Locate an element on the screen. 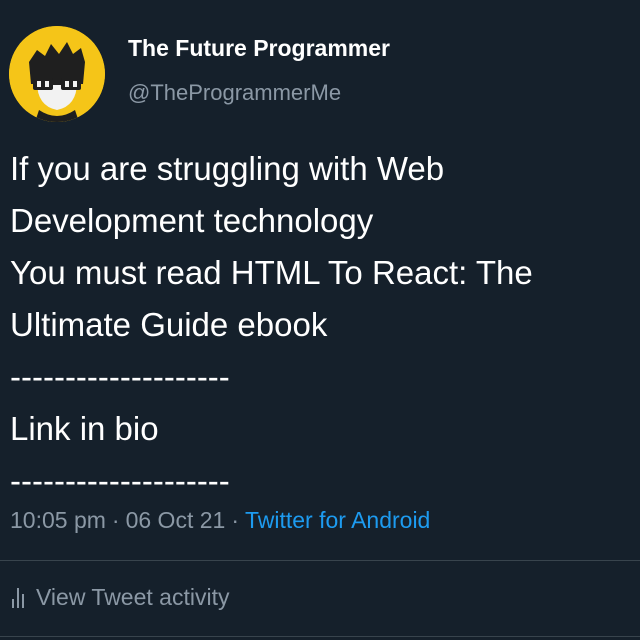  view-tweet-activity-button: View Tweet activity is located at coordinates (120, 597).